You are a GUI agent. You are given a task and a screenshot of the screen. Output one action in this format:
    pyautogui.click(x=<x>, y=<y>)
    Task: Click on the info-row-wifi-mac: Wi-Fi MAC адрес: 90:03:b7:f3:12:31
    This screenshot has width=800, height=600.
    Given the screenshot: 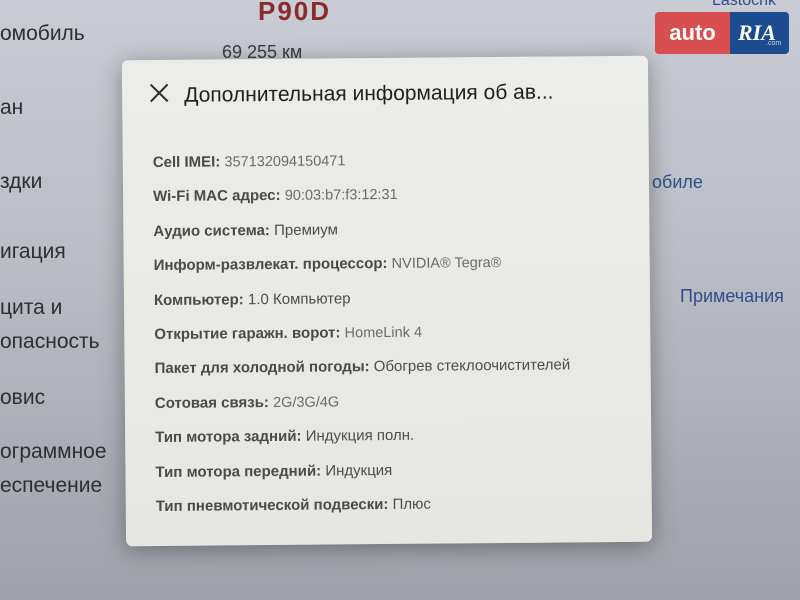 What is the action you would take?
    pyautogui.click(x=393, y=203)
    